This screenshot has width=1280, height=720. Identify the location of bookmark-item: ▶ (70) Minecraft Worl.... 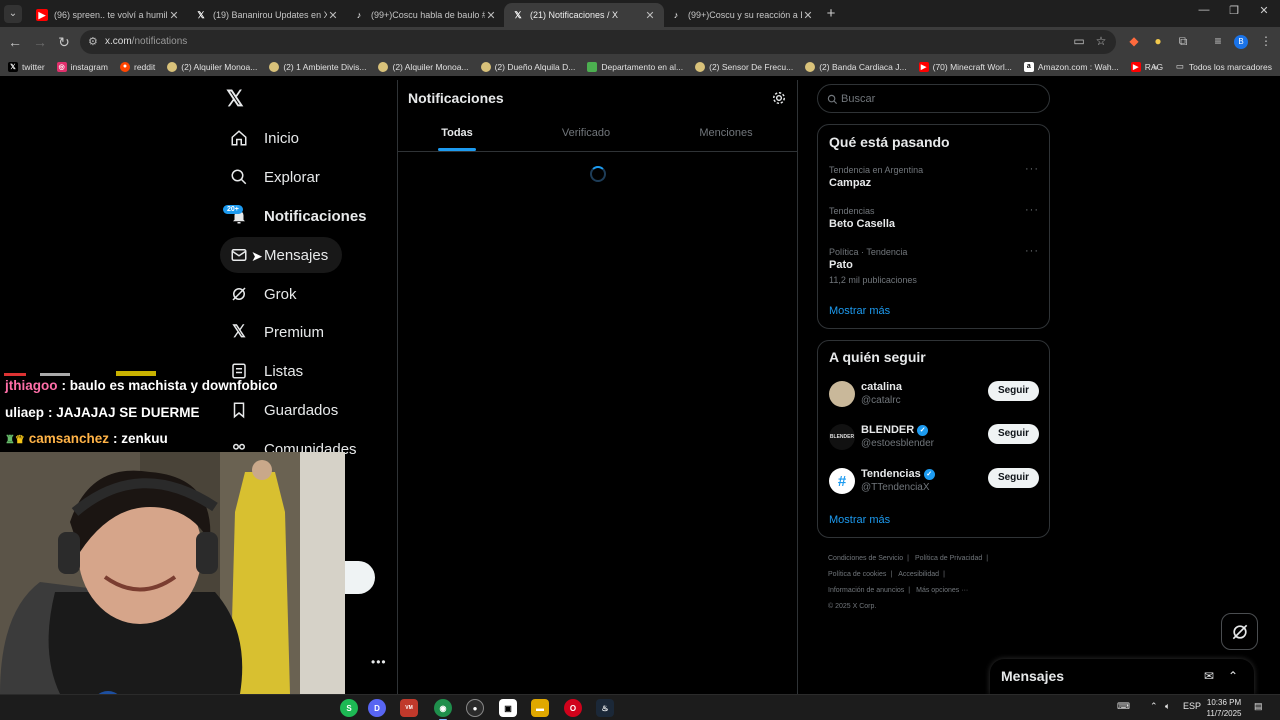
(965, 66).